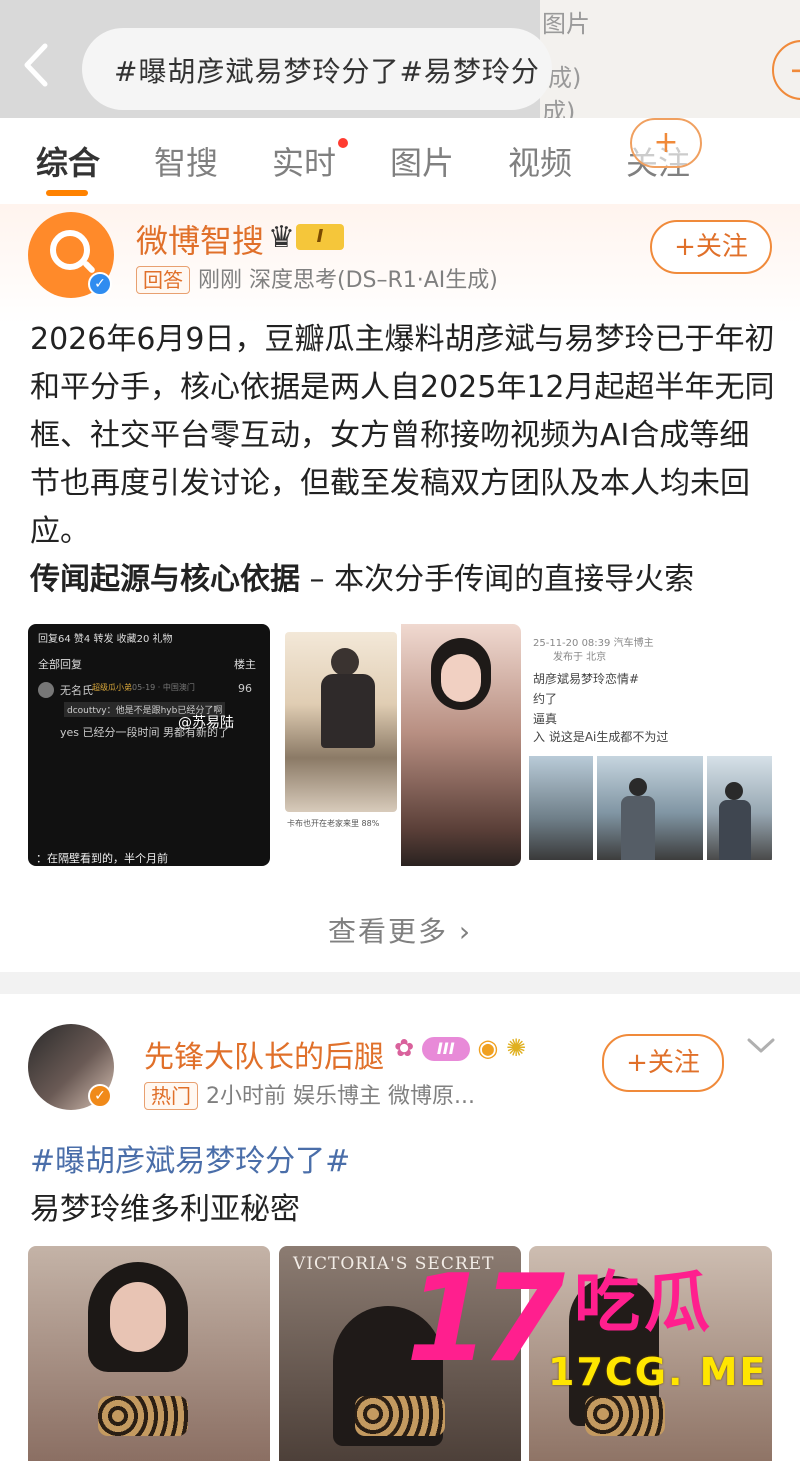  Describe the element at coordinates (165, 1209) in the screenshot. I see `post-body: 易梦玲维多利亚秘密` at that location.